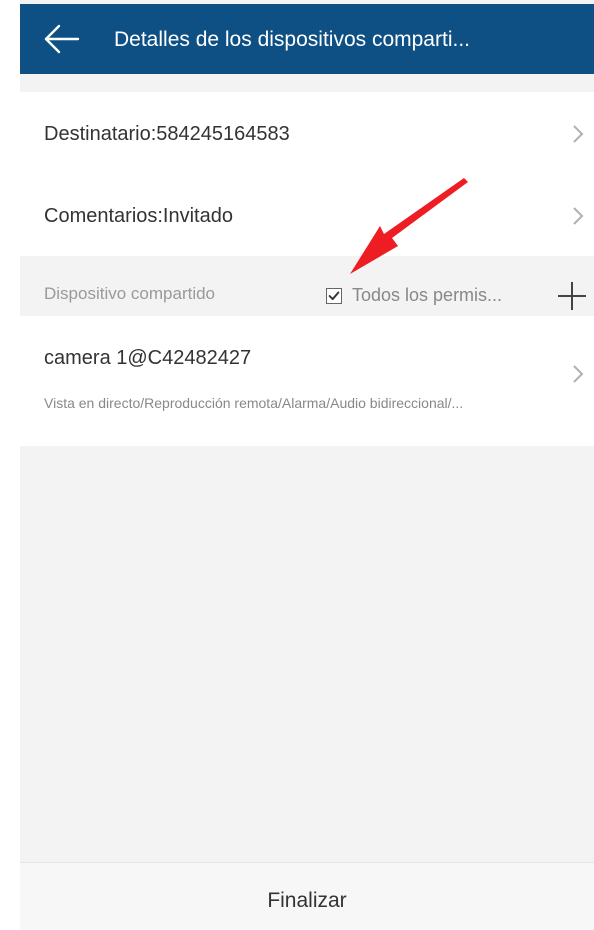 Image resolution: width=594 pixels, height=930 pixels. What do you see at coordinates (130, 293) in the screenshot?
I see `section-label: Dispositivo compartido` at bounding box center [130, 293].